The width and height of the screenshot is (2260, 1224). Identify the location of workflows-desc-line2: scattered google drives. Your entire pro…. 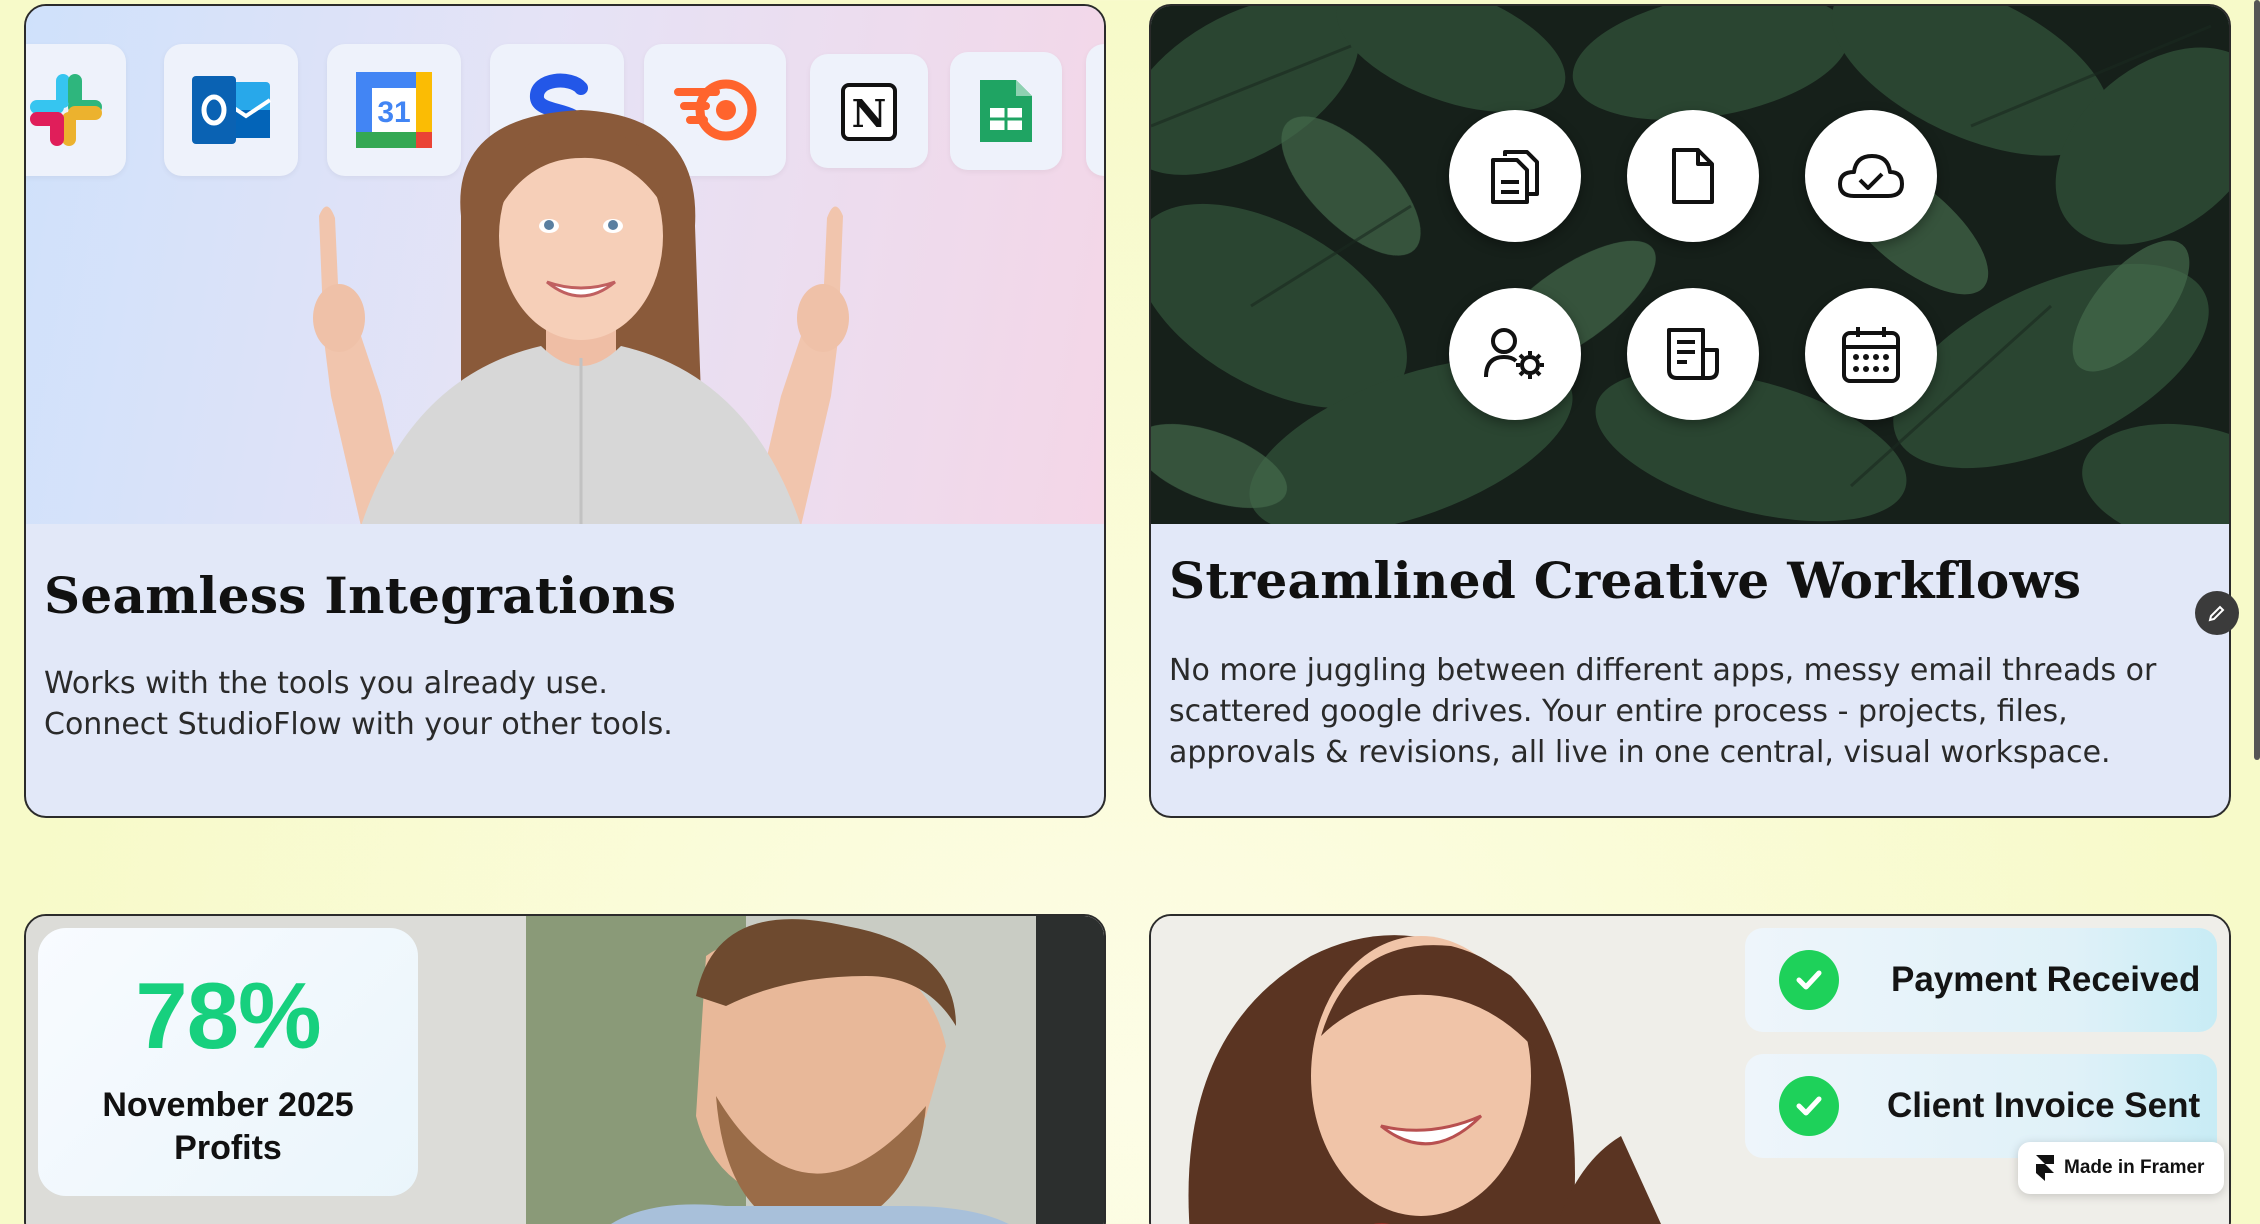
(1618, 711).